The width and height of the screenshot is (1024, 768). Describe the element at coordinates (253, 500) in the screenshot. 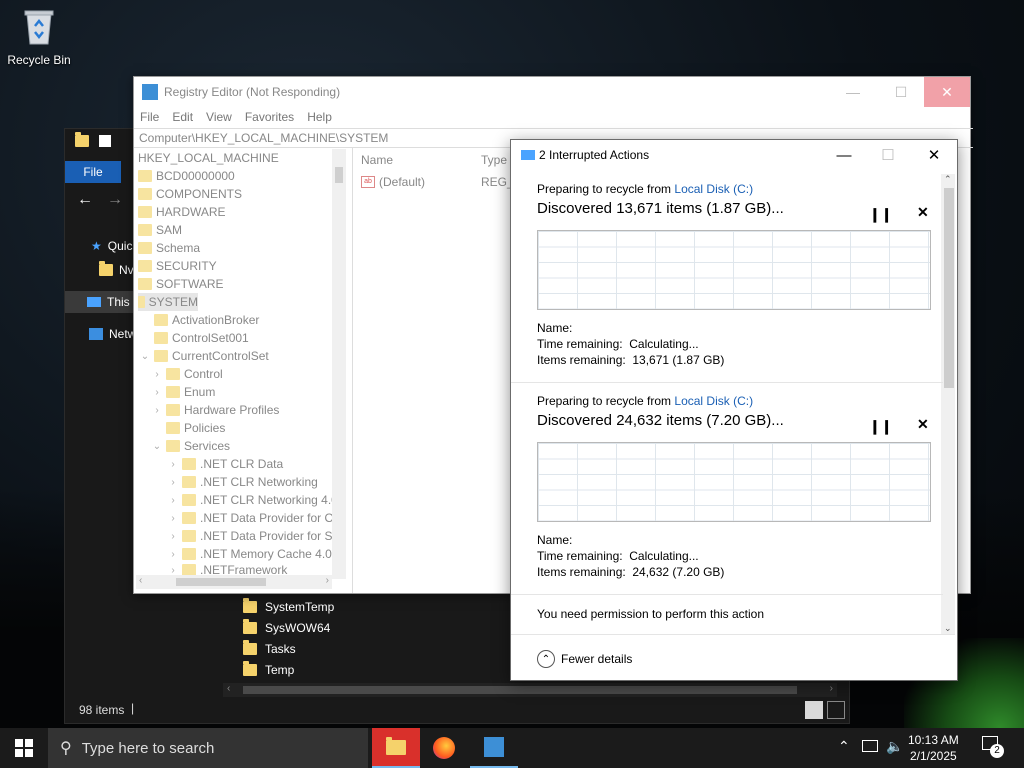

I see `tree-node: › .NET CLR Networking 4.0` at that location.